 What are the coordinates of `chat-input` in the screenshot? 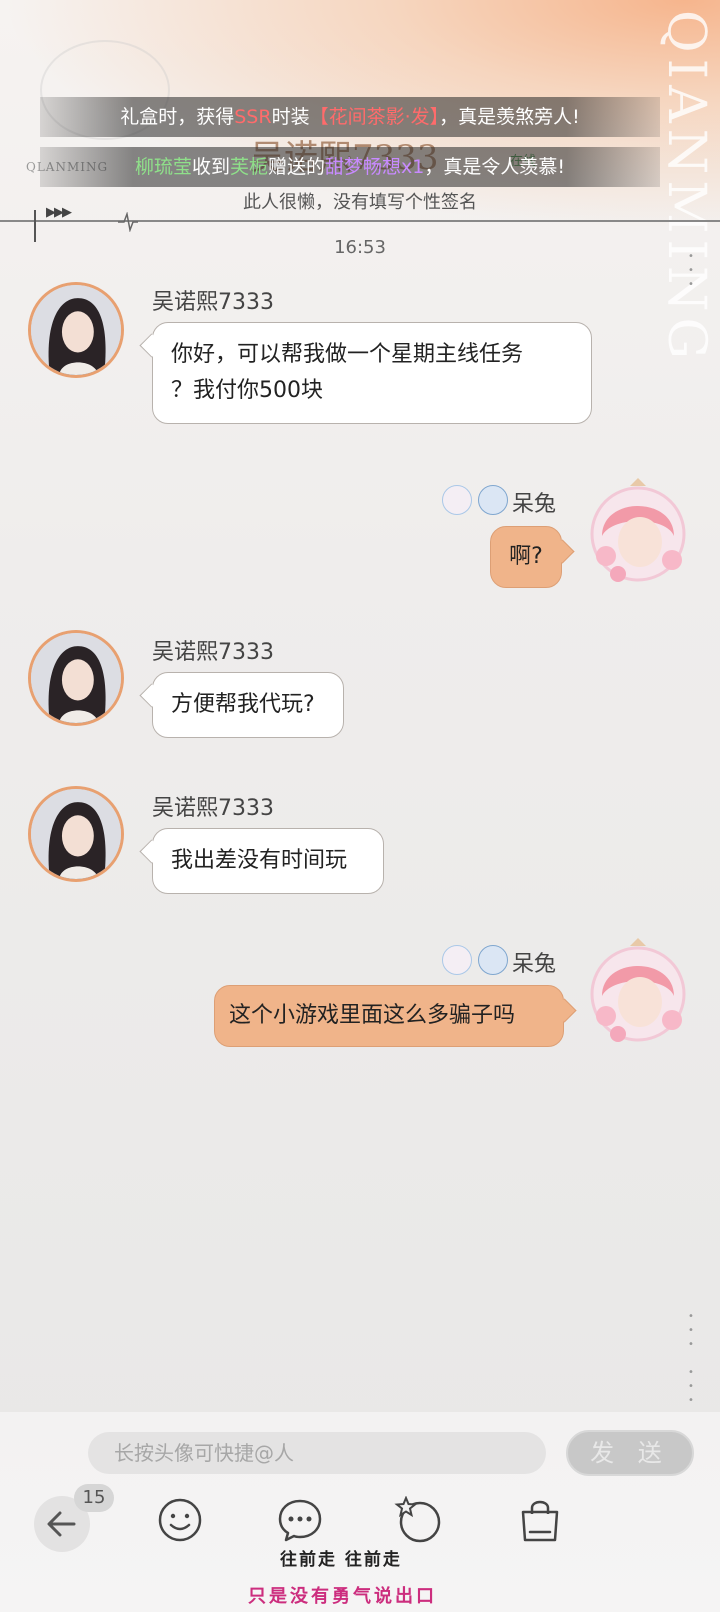 It's located at (317, 1453).